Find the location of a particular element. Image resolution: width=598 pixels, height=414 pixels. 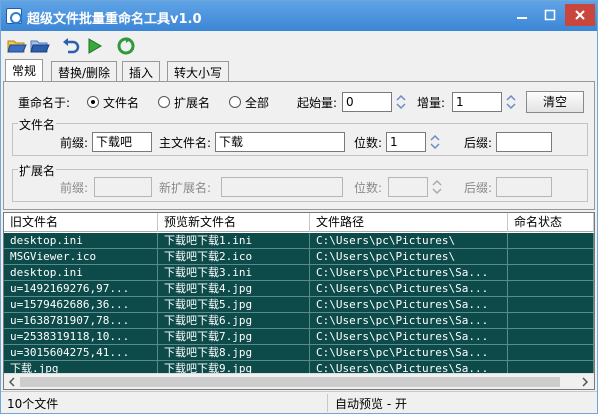

radio-extension is located at coordinates (164, 102).